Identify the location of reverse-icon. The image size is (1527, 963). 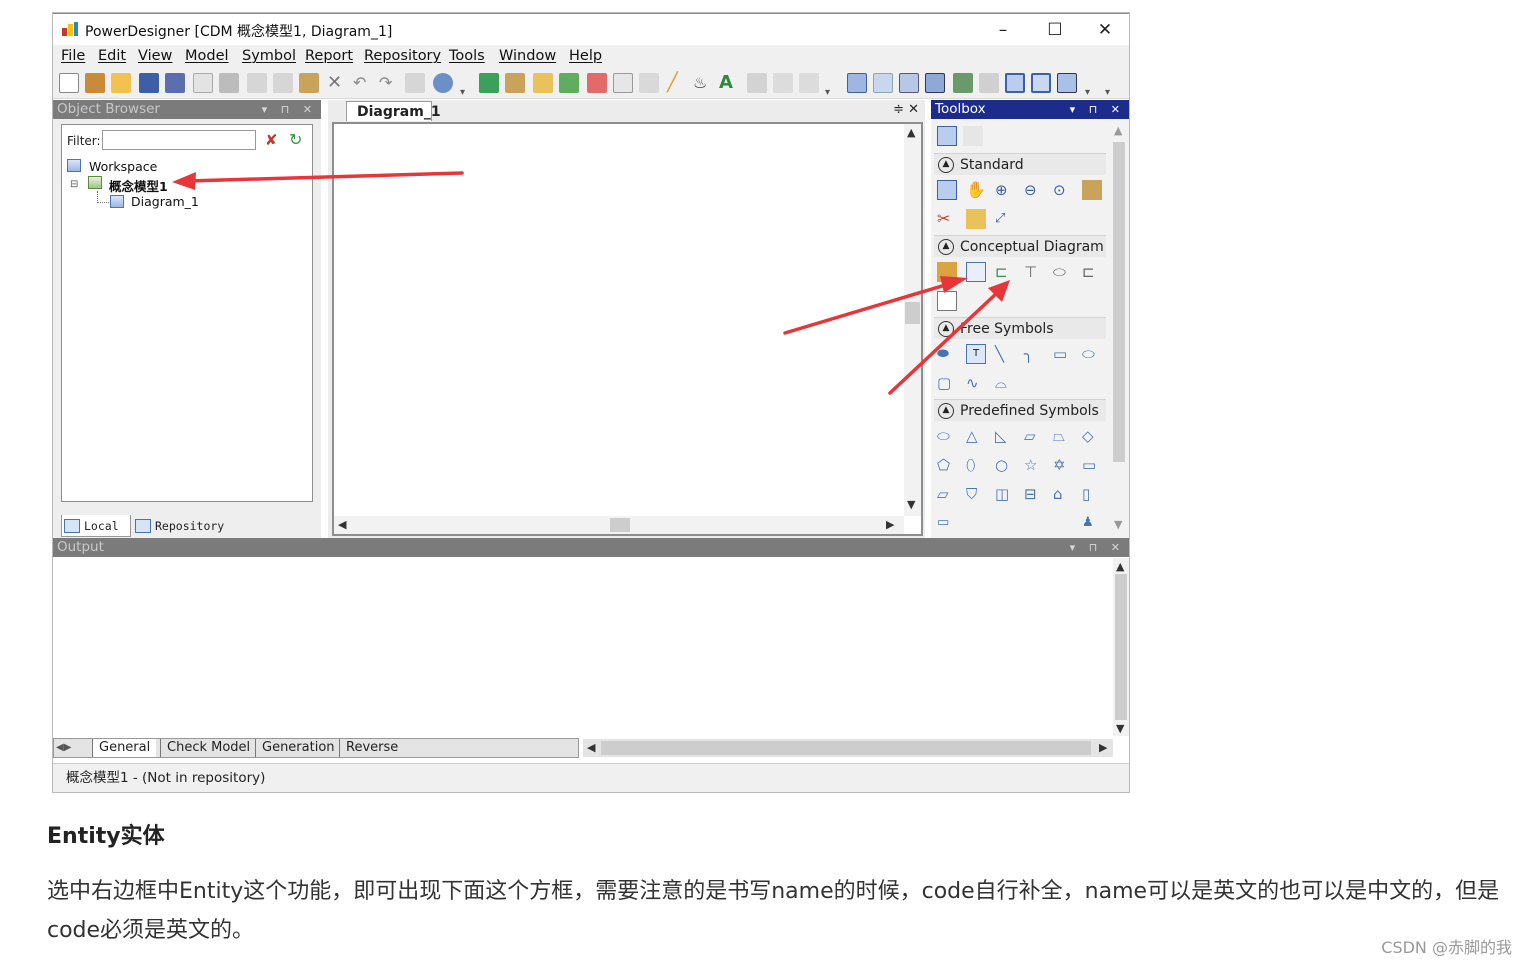
(543, 83).